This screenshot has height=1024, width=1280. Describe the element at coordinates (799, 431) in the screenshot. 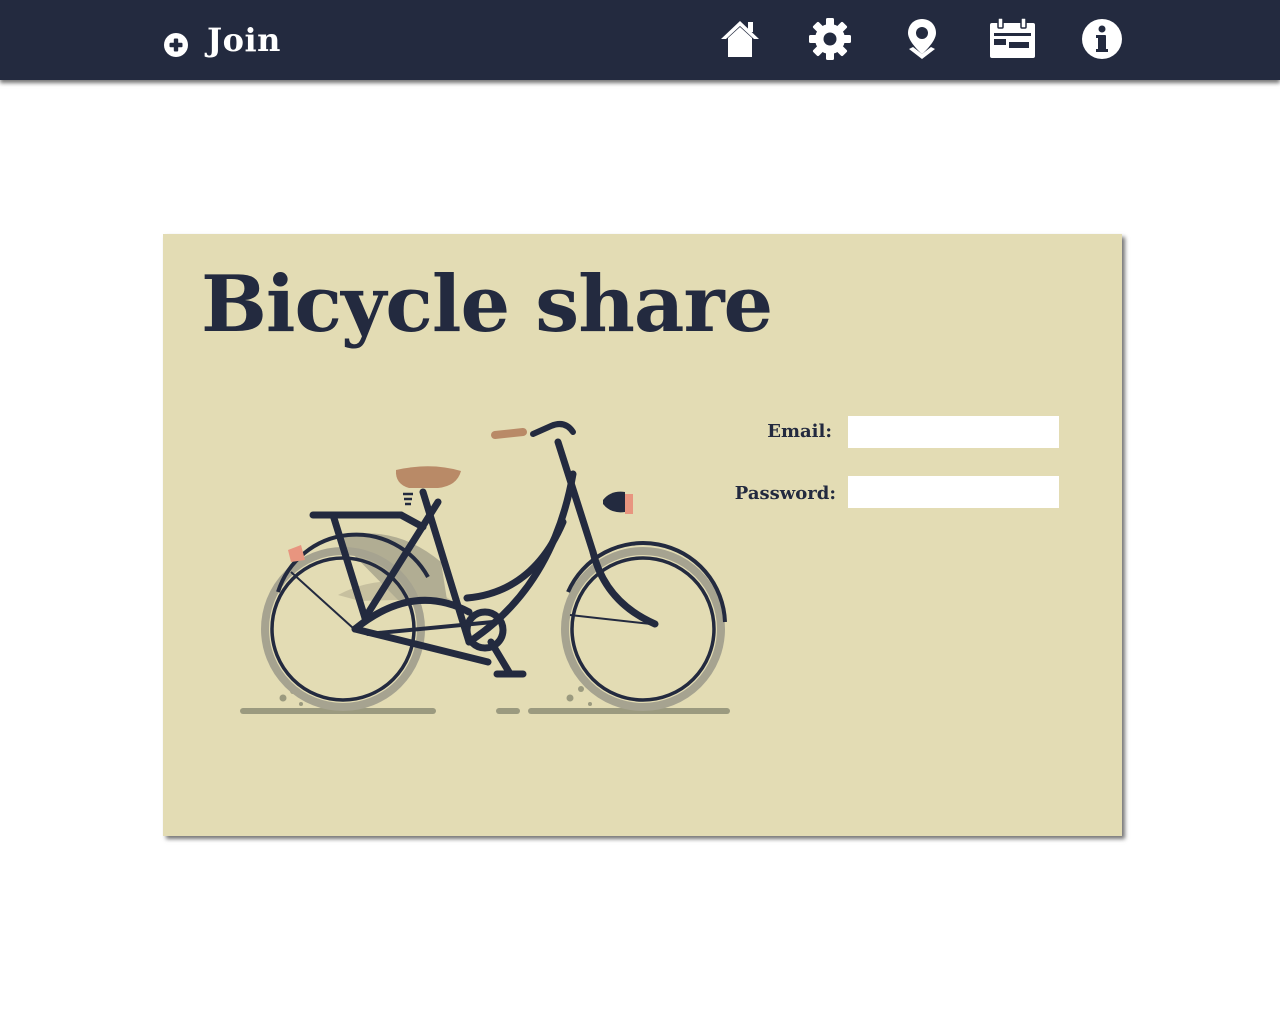

I see `email-label: Email:` at that location.